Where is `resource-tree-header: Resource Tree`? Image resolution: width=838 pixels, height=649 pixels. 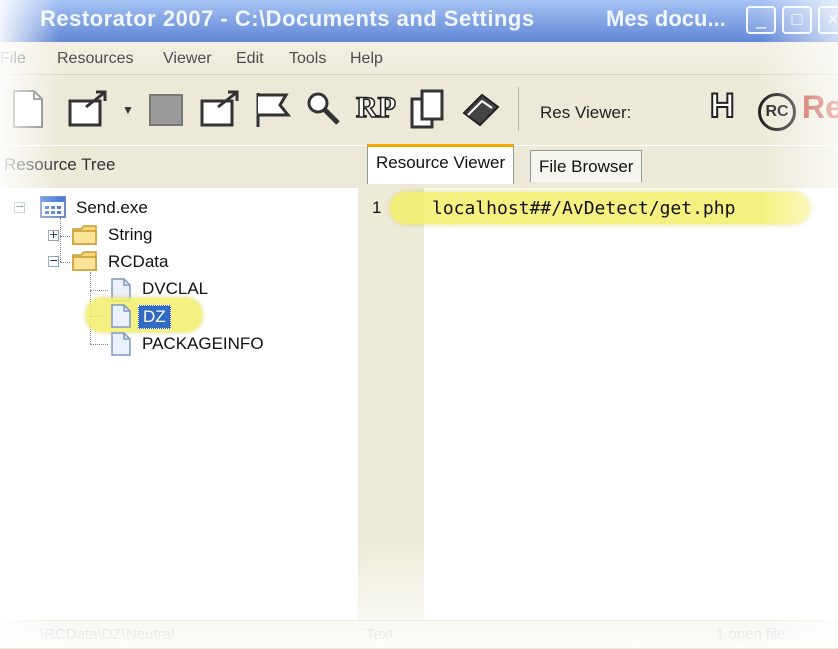 resource-tree-header: Resource Tree is located at coordinates (60, 164).